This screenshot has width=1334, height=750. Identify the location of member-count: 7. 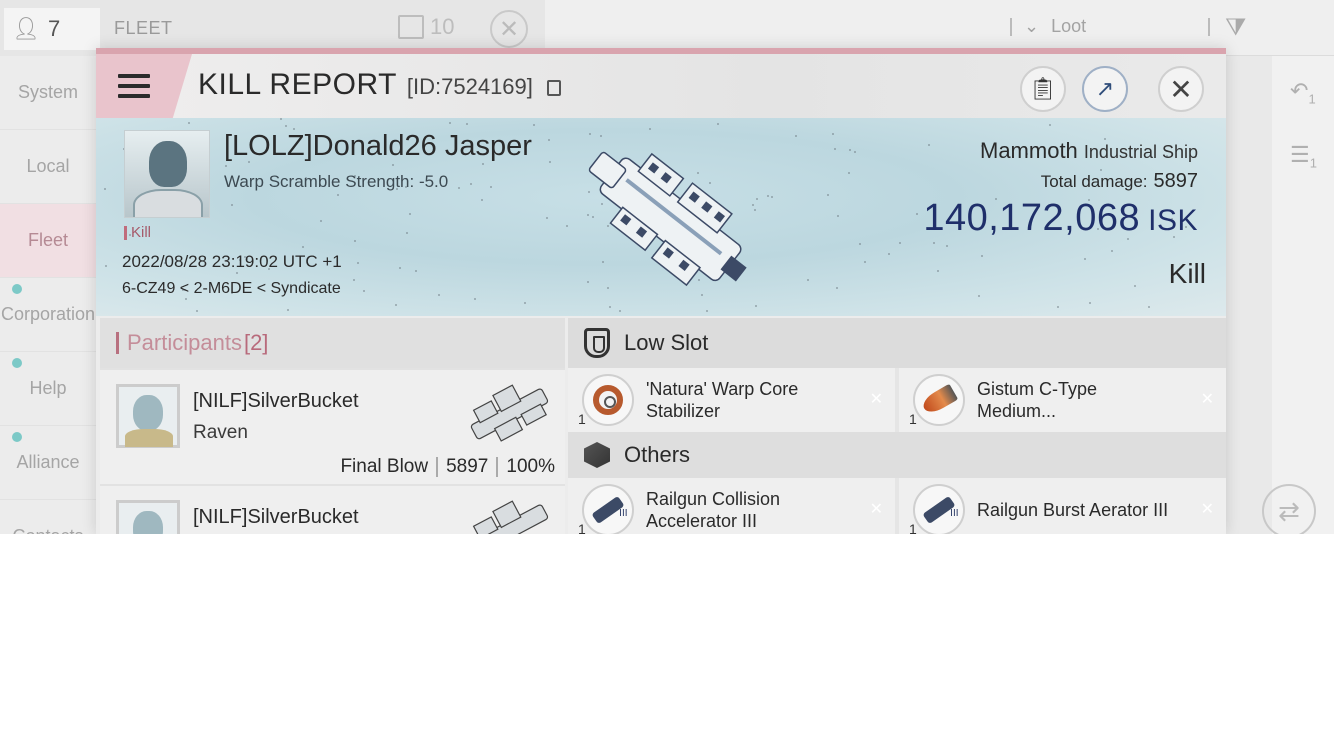
(54, 28).